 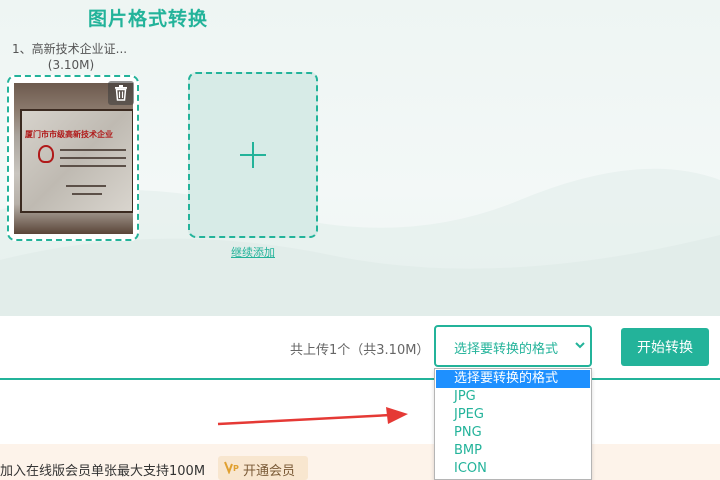 What do you see at coordinates (269, 471) in the screenshot?
I see `vip-label: 开通会员` at bounding box center [269, 471].